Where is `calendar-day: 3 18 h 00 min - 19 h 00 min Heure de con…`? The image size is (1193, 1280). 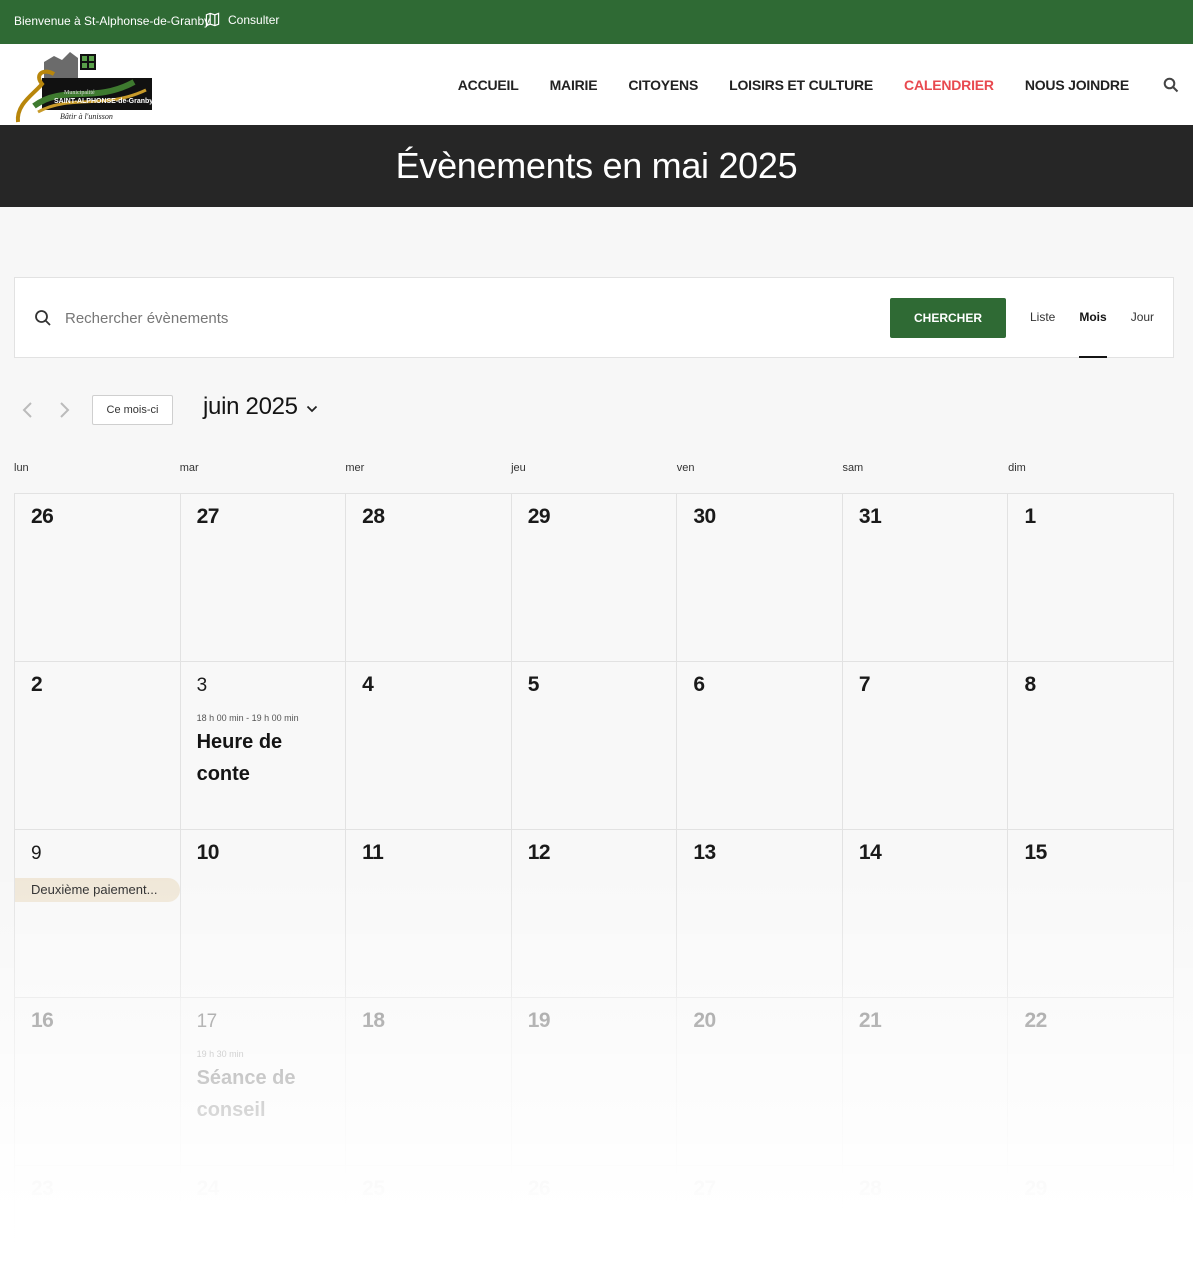
calendar-day: 3 18 h 00 min - 19 h 00 min Heure de con… is located at coordinates (263, 746).